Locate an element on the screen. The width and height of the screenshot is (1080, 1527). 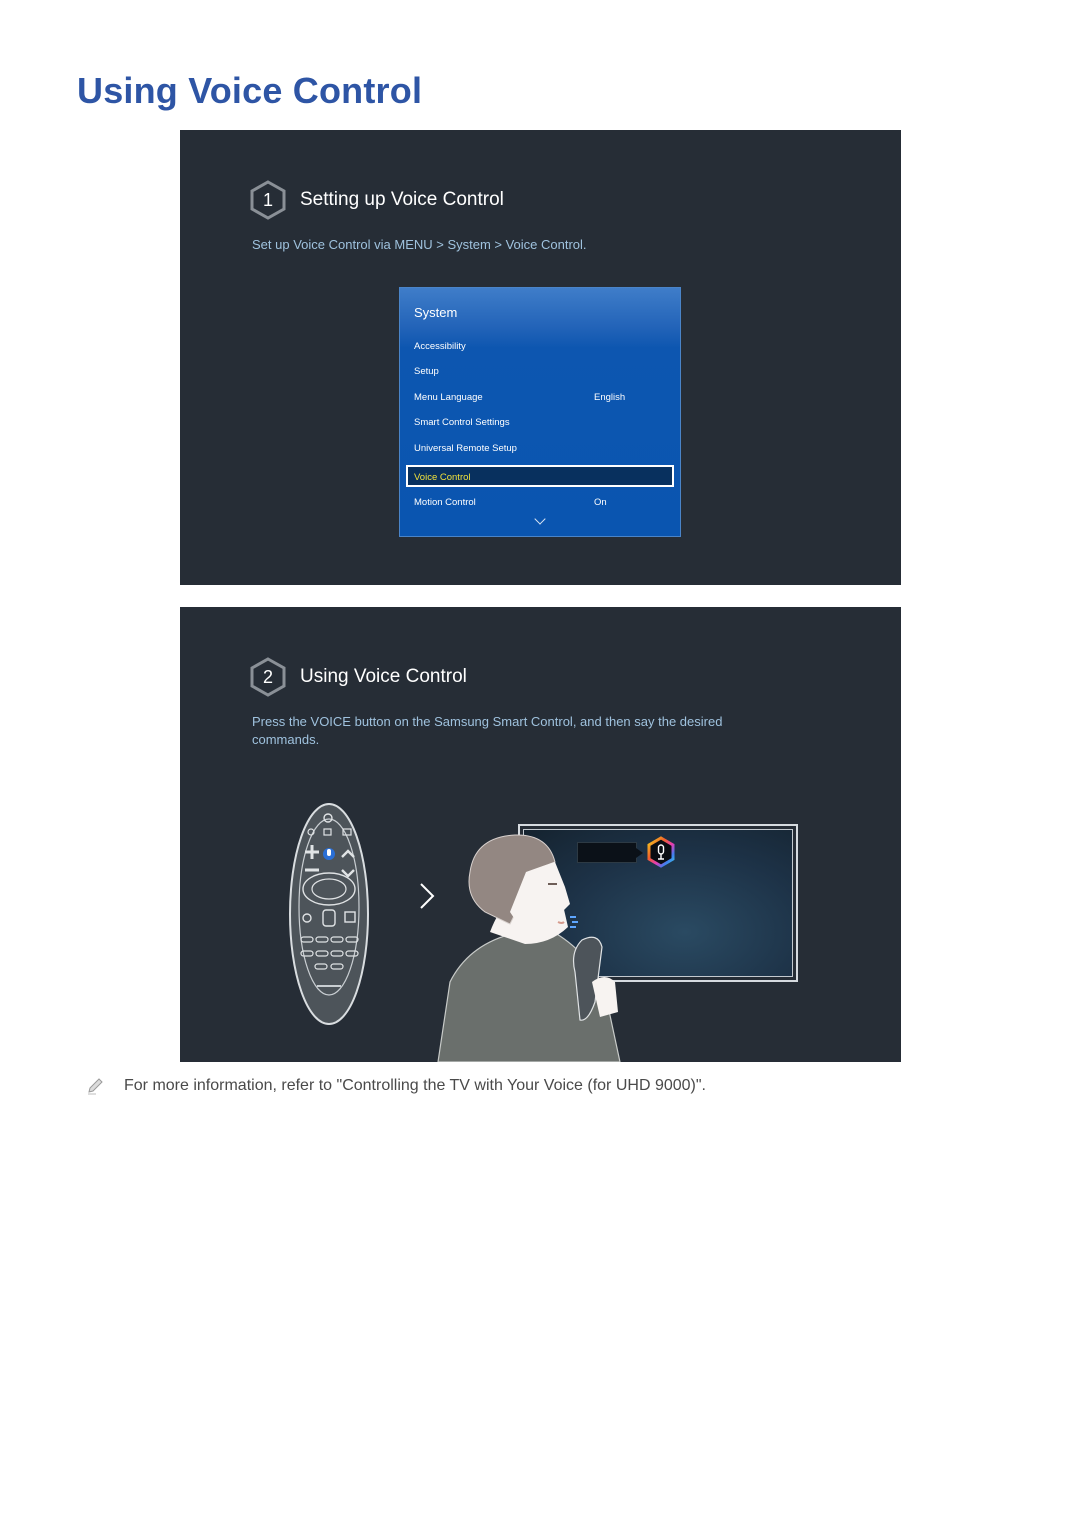
smart-control-remote-icon is located at coordinates (329, 914).